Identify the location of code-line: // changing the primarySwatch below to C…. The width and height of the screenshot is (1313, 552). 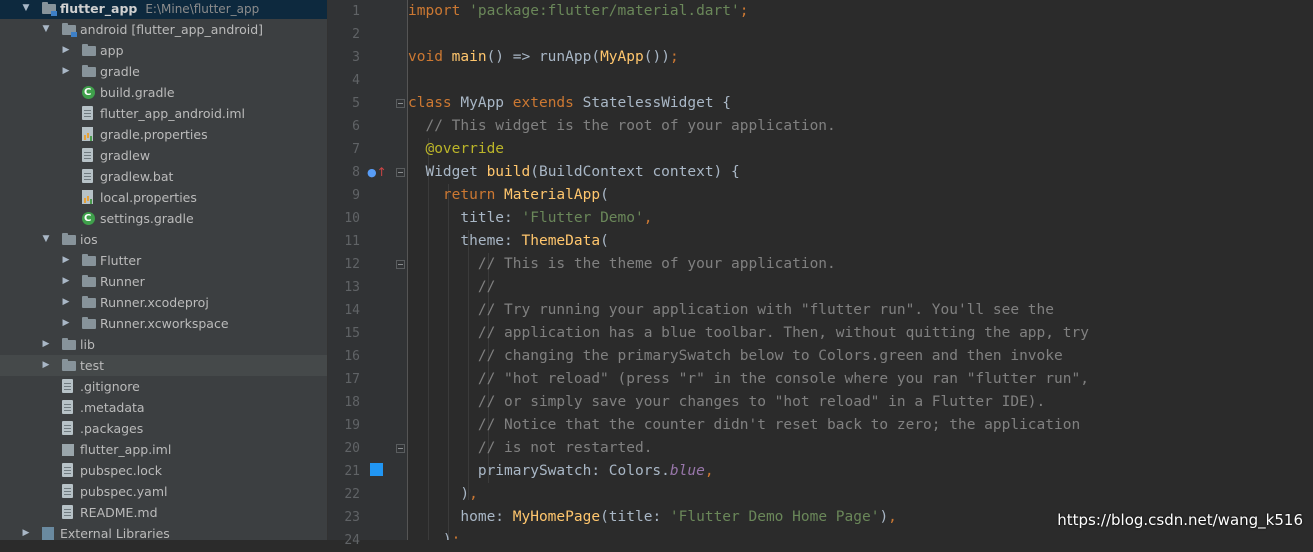
(735, 356).